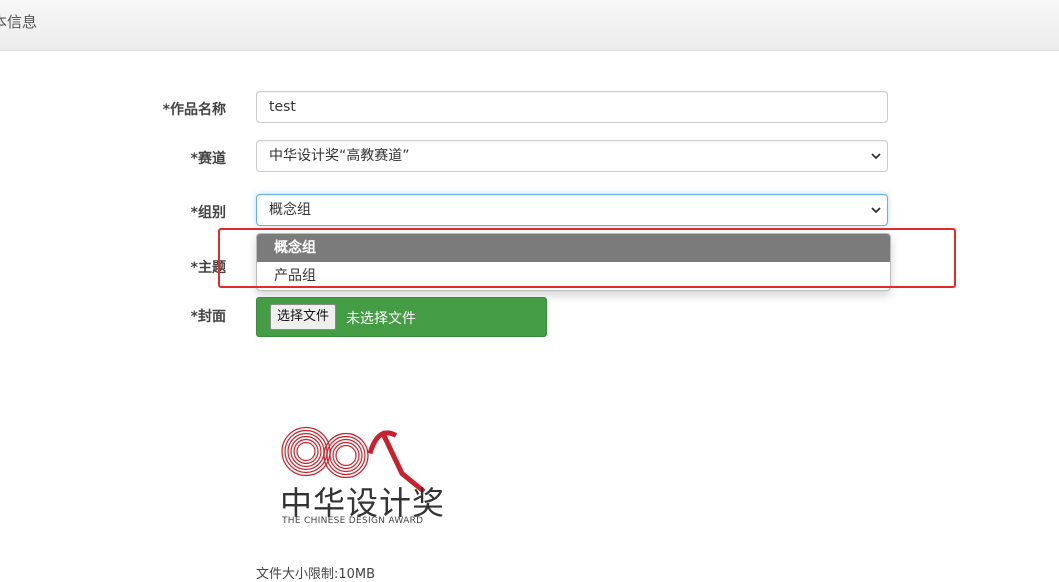 This screenshot has width=1059, height=582. What do you see at coordinates (208, 159) in the screenshot?
I see `track-label: *赛道` at bounding box center [208, 159].